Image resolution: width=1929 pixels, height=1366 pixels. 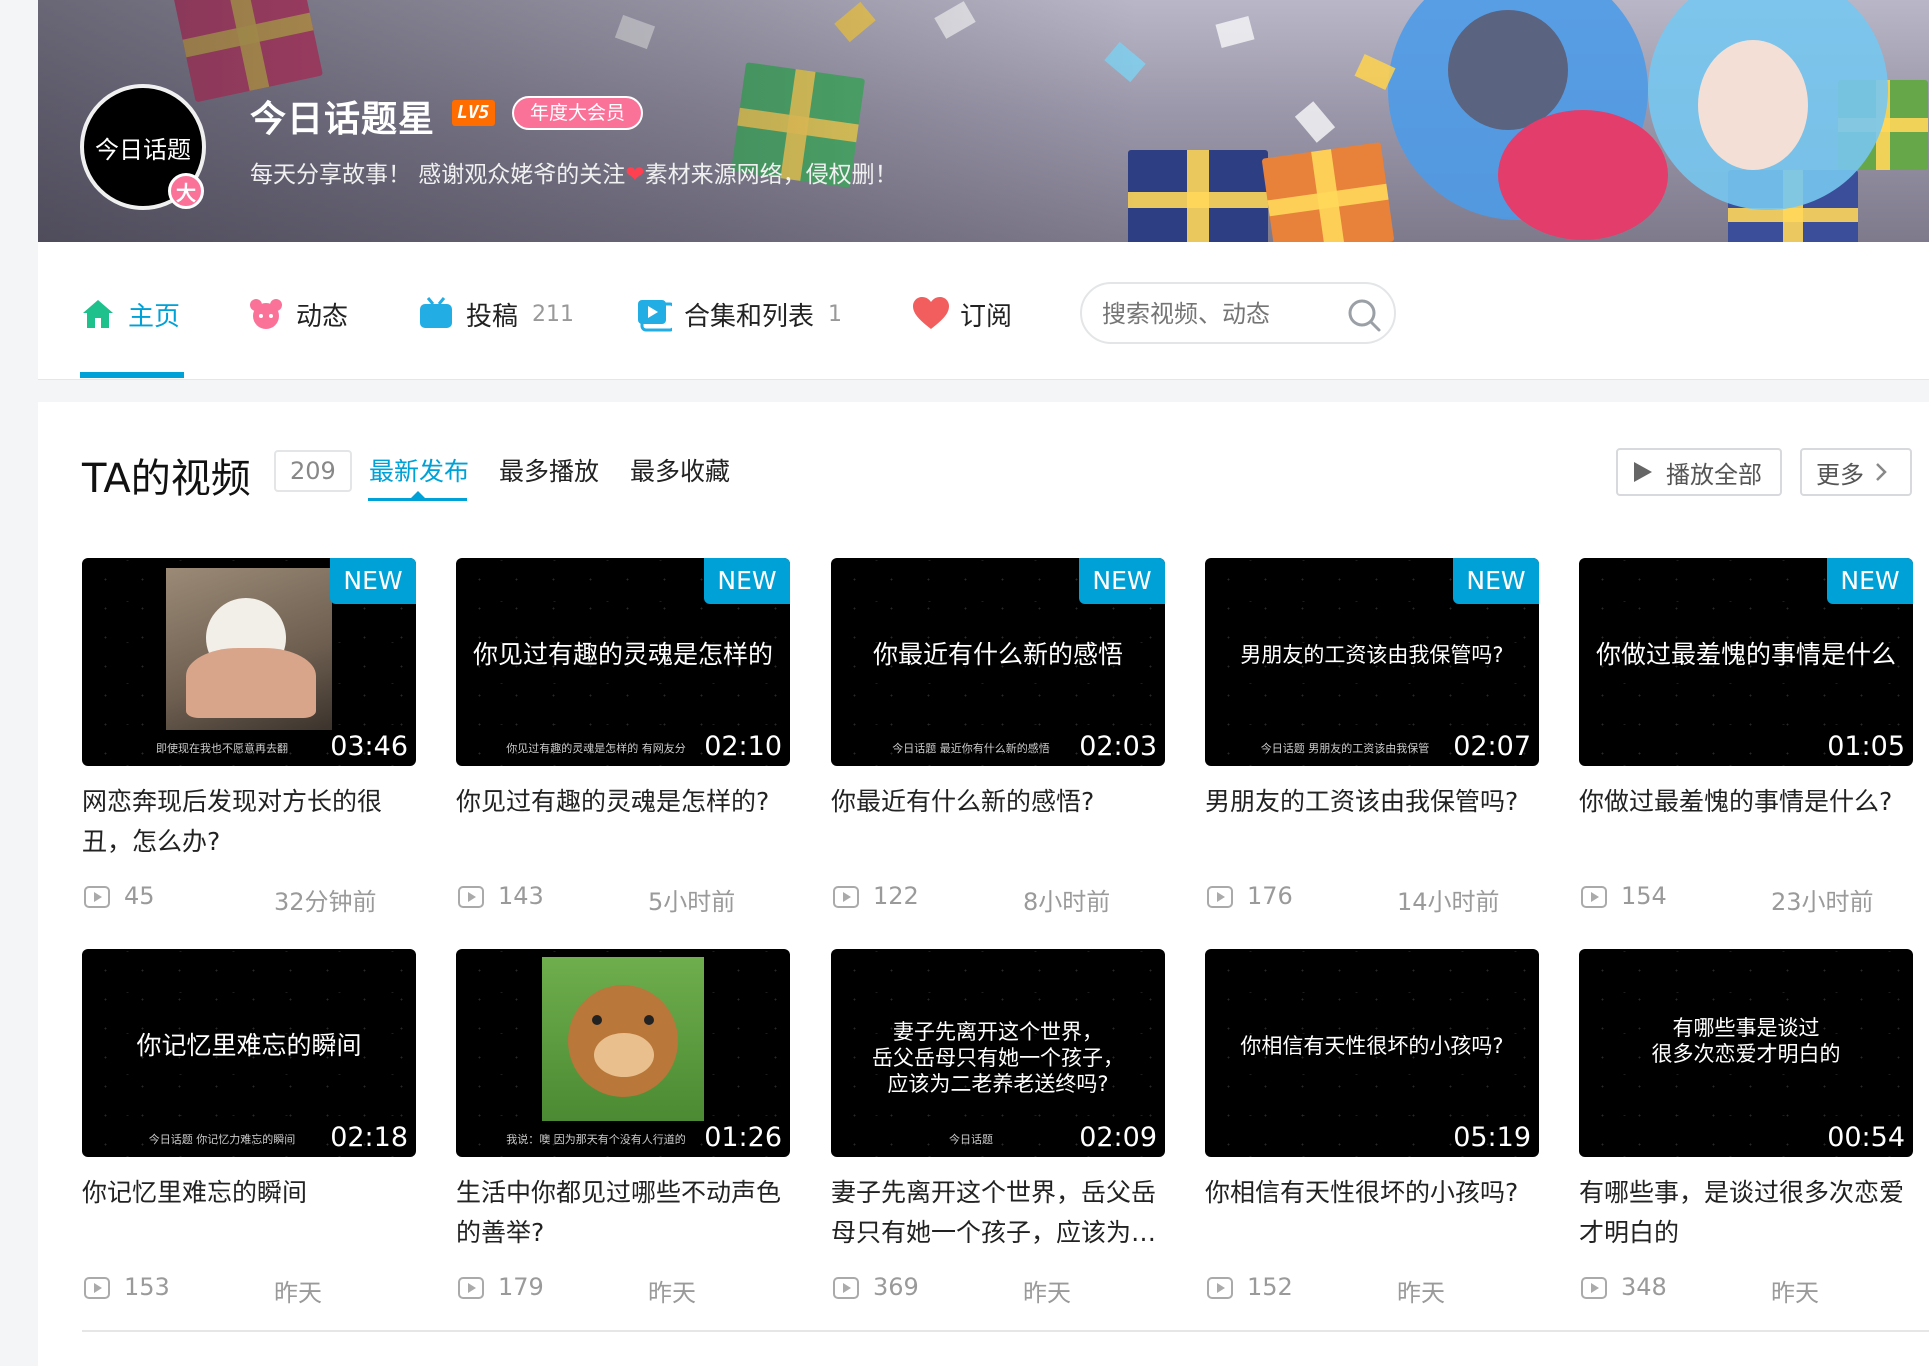 What do you see at coordinates (492, 316) in the screenshot?
I see `tab-label: 投稿` at bounding box center [492, 316].